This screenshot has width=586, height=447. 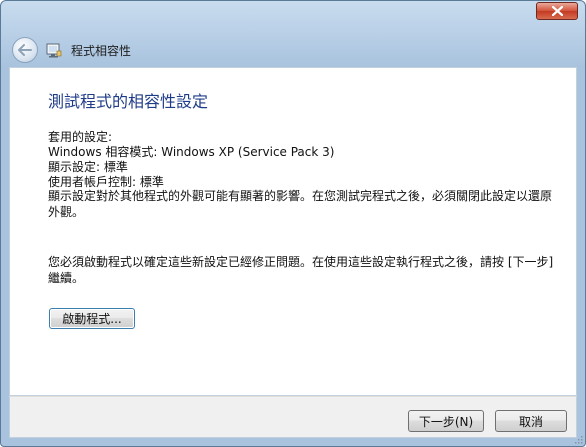 What do you see at coordinates (531, 421) in the screenshot?
I see `cancel-button: 取消` at bounding box center [531, 421].